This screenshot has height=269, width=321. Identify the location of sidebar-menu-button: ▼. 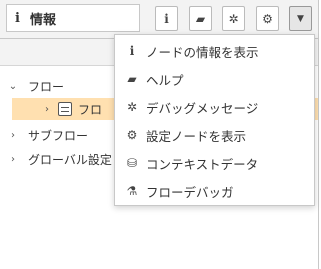
(300, 18).